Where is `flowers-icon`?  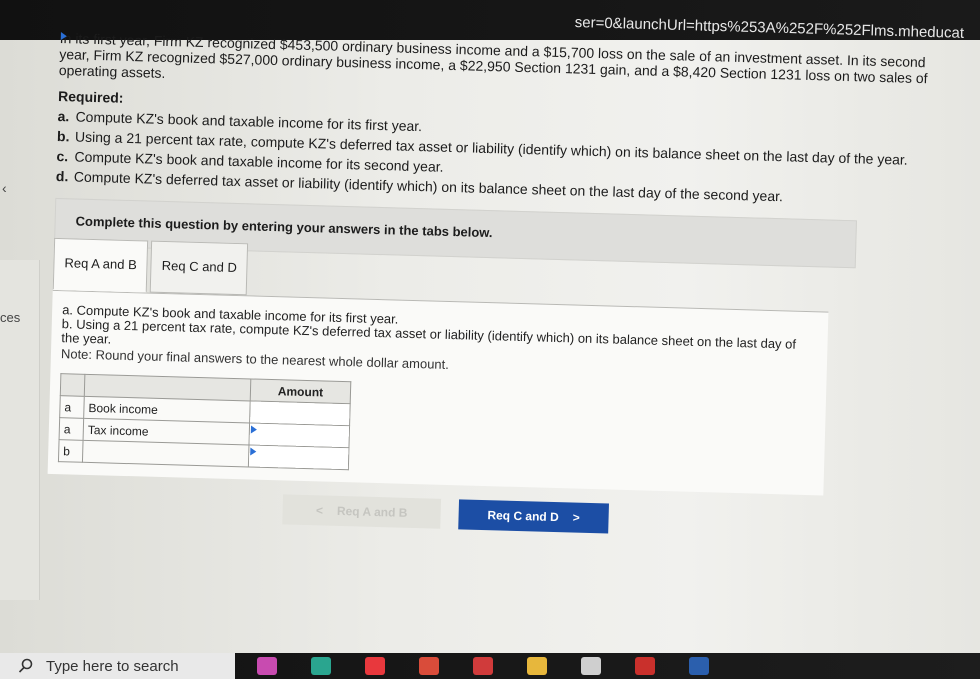
flowers-icon is located at coordinates (267, 666).